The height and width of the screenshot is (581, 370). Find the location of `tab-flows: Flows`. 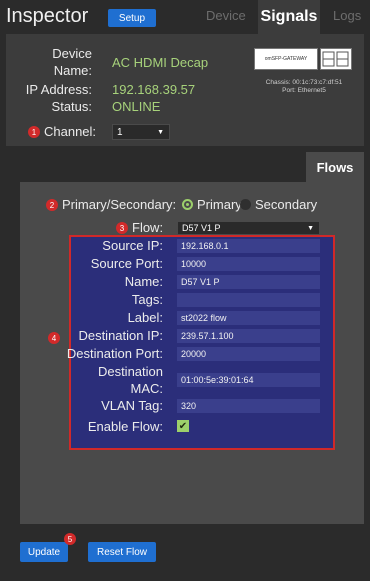

tab-flows: Flows is located at coordinates (335, 167).